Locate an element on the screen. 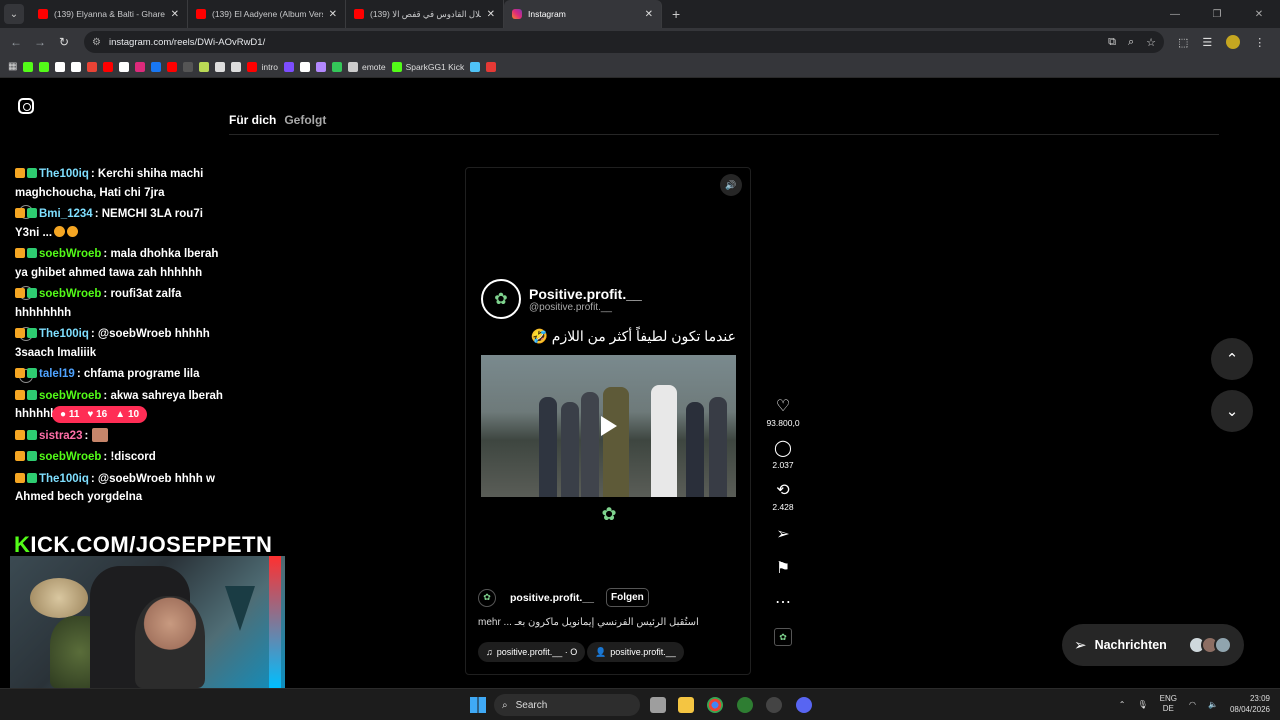  save-action: ⚑ is located at coordinates (783, 569).